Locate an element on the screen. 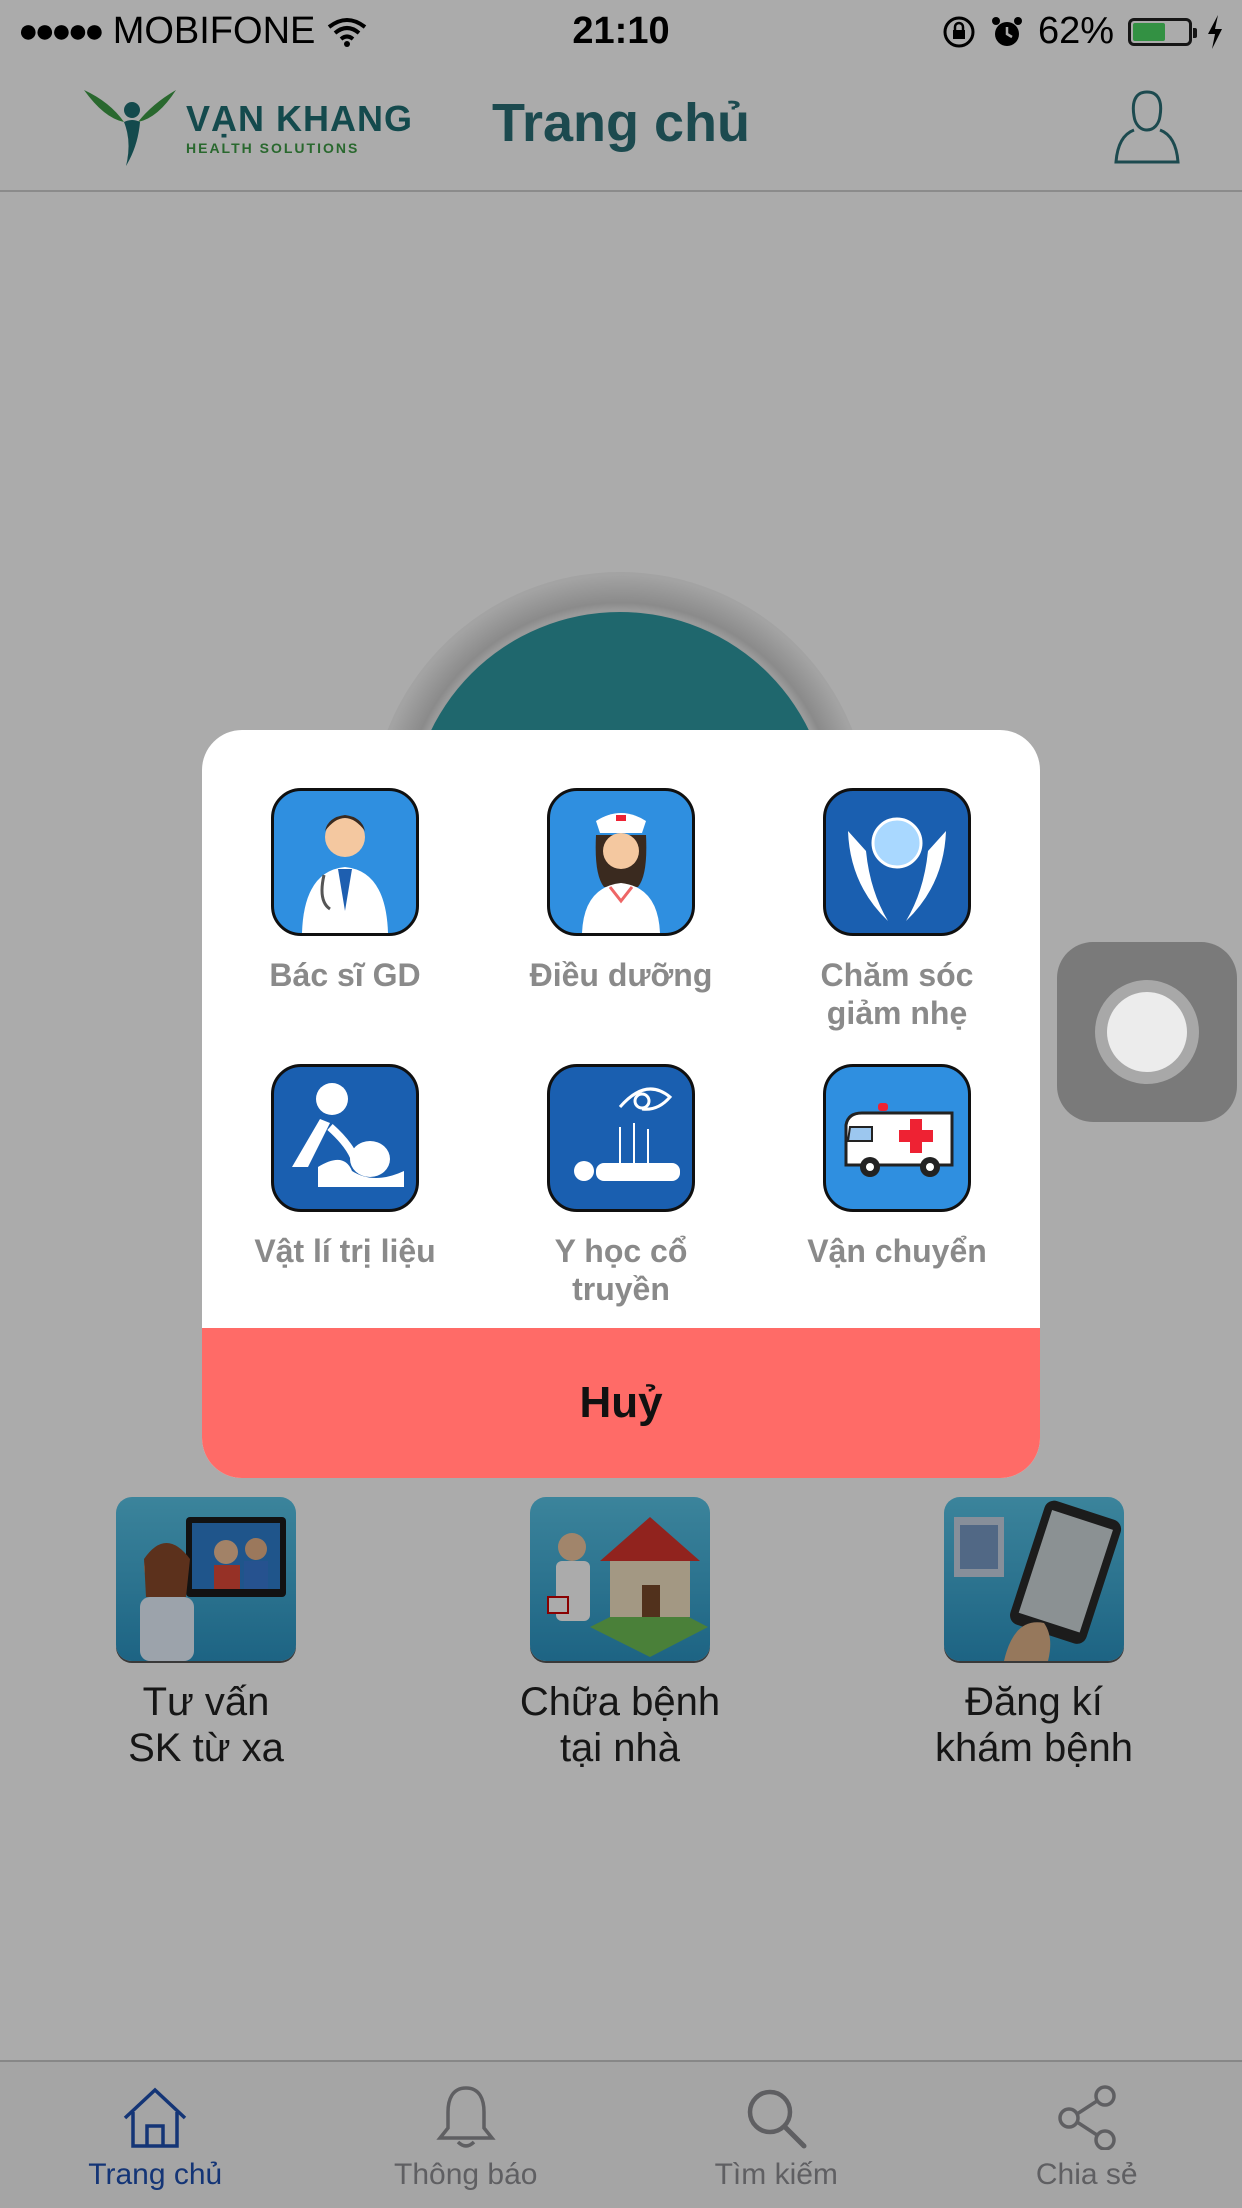 This screenshot has width=1242, height=2208. option-palliative-care: Chăm sóc giảm nhẹ is located at coordinates (897, 910).